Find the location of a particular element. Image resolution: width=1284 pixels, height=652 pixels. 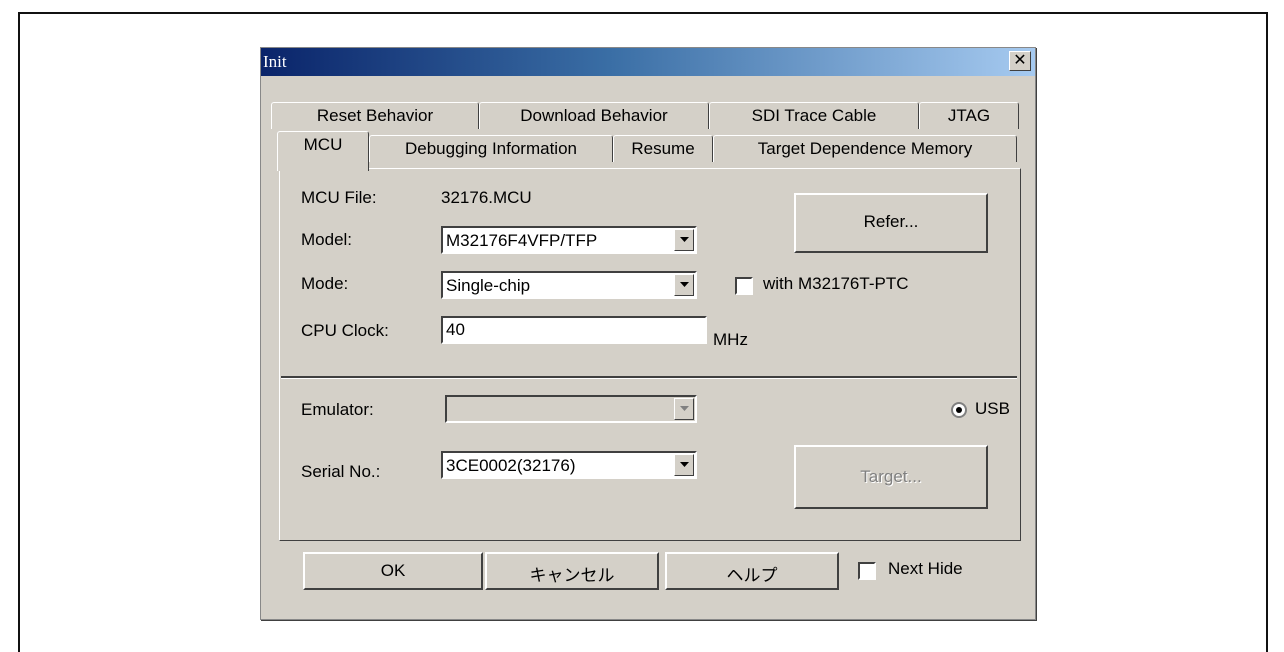

tab-label: Resume is located at coordinates (663, 148).